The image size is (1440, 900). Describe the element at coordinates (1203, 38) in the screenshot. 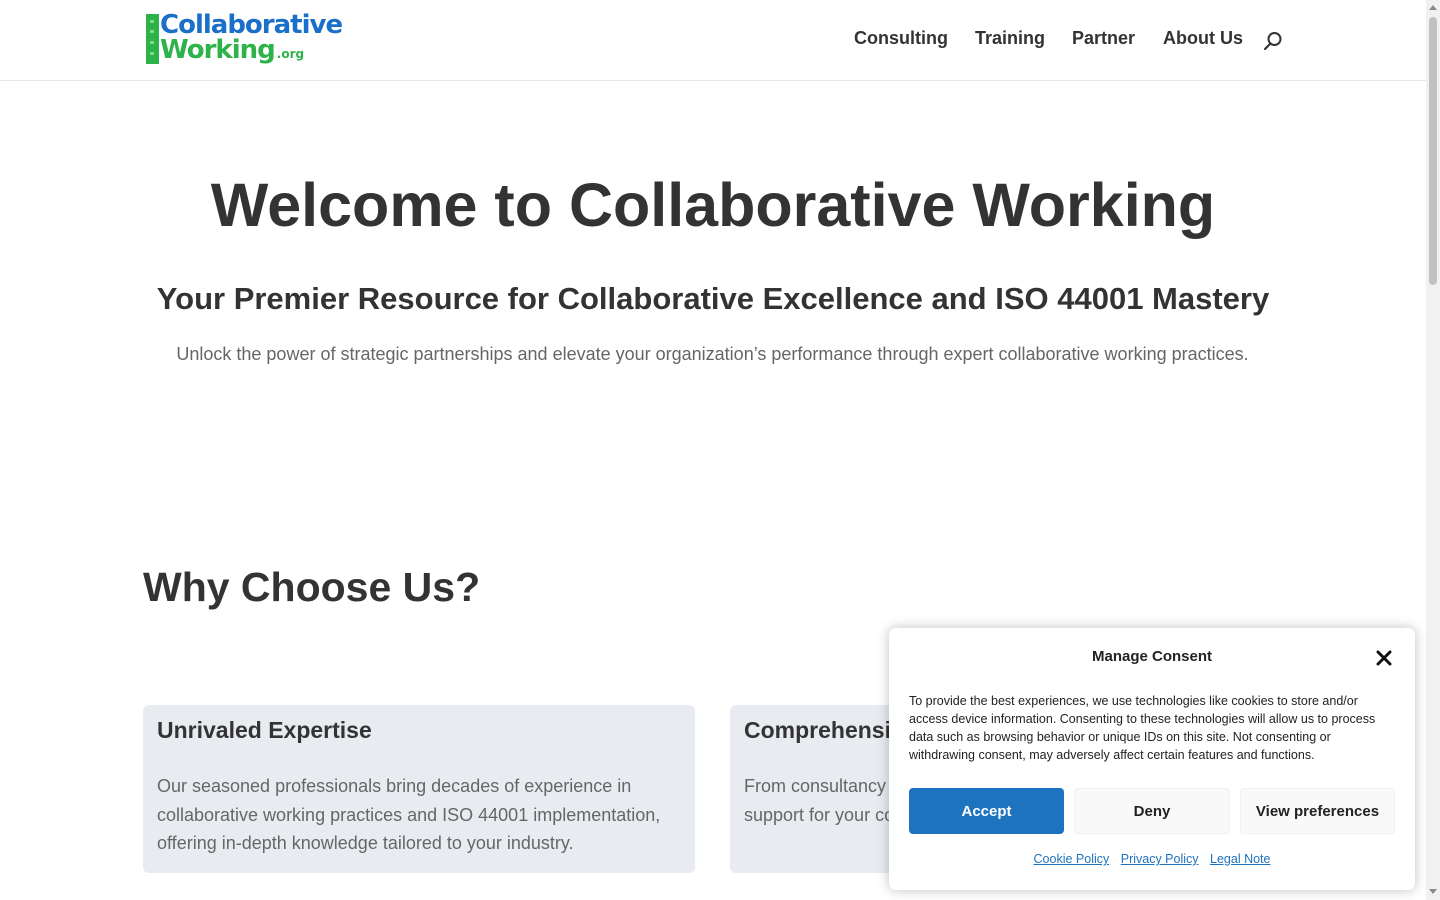

I see `nav-item-about-us: About Us` at that location.